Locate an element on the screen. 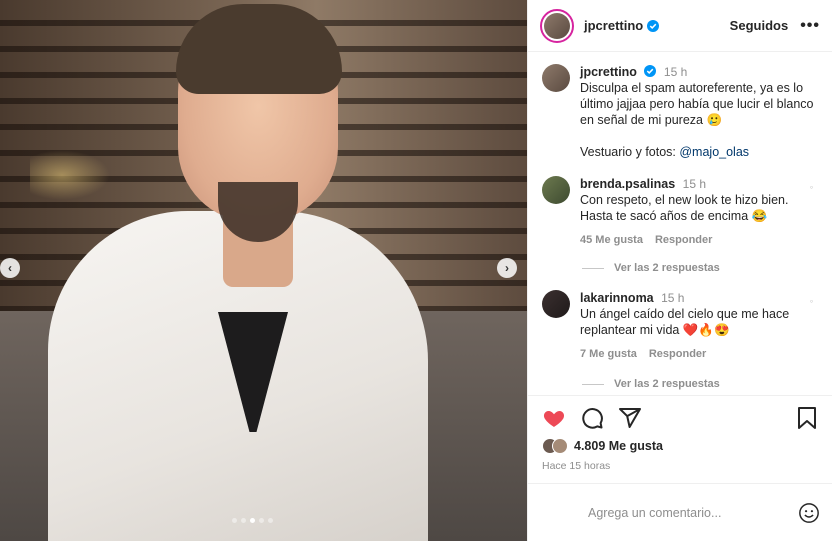 The image size is (832, 541). save-icon is located at coordinates (807, 418).